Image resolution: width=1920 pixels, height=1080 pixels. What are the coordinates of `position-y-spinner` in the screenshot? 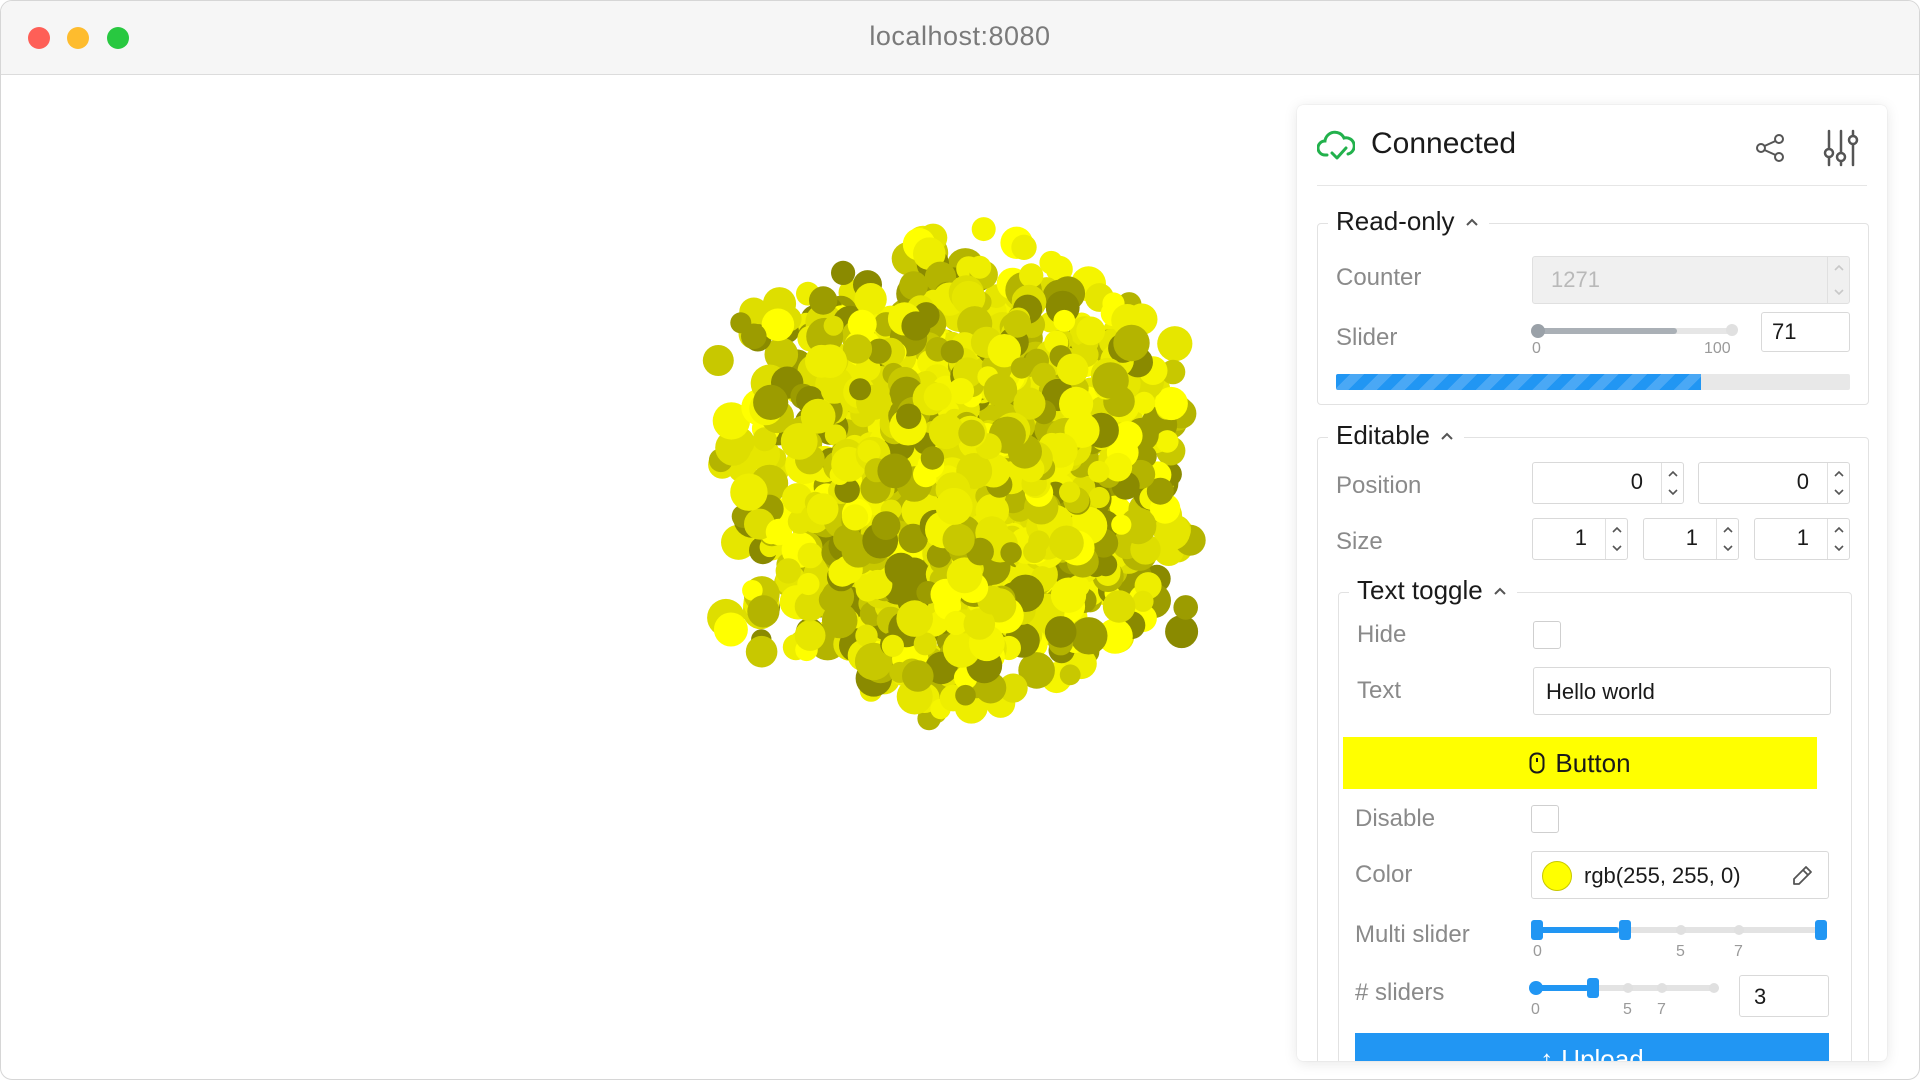 It's located at (1838, 483).